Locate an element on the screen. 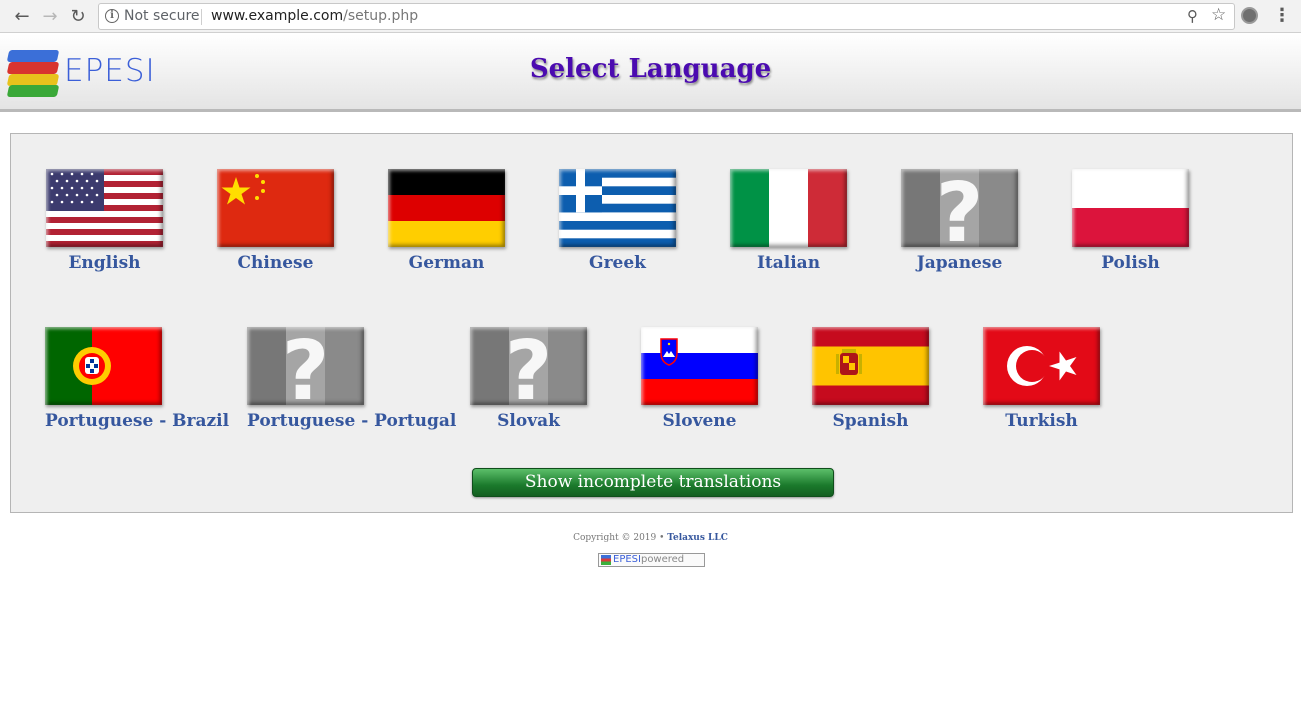  language-label: German is located at coordinates (446, 263).